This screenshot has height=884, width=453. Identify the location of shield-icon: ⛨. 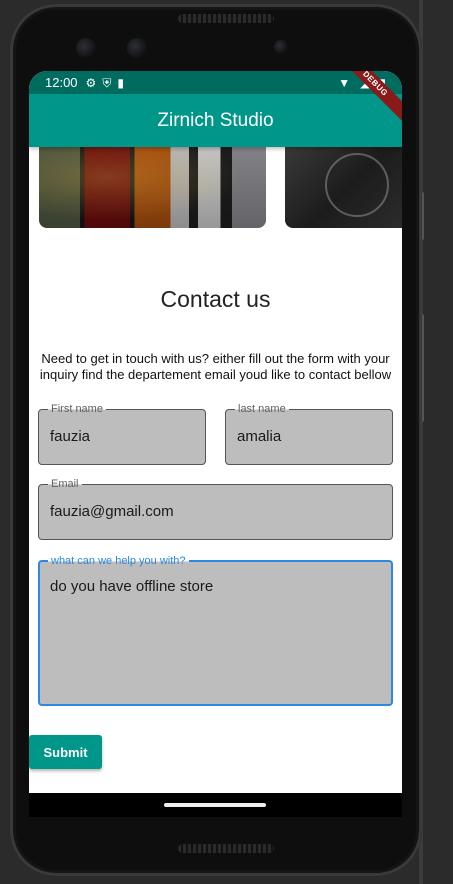
(107, 82).